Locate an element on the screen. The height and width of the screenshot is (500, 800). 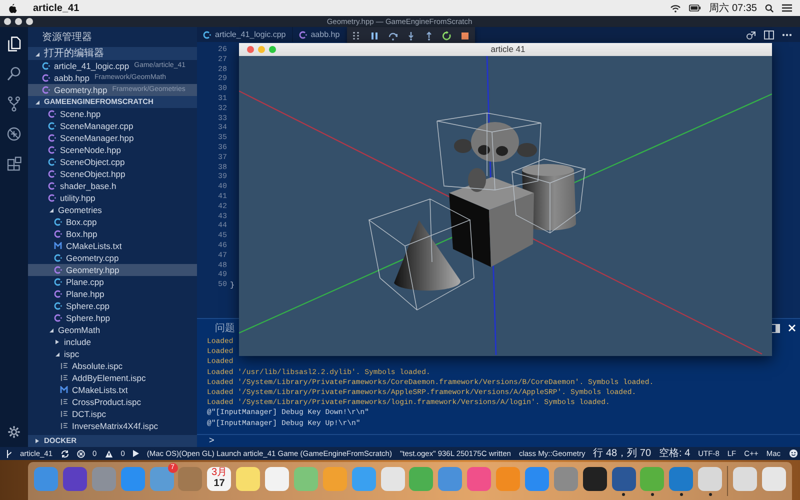
step-into-icon is located at coordinates (411, 35).